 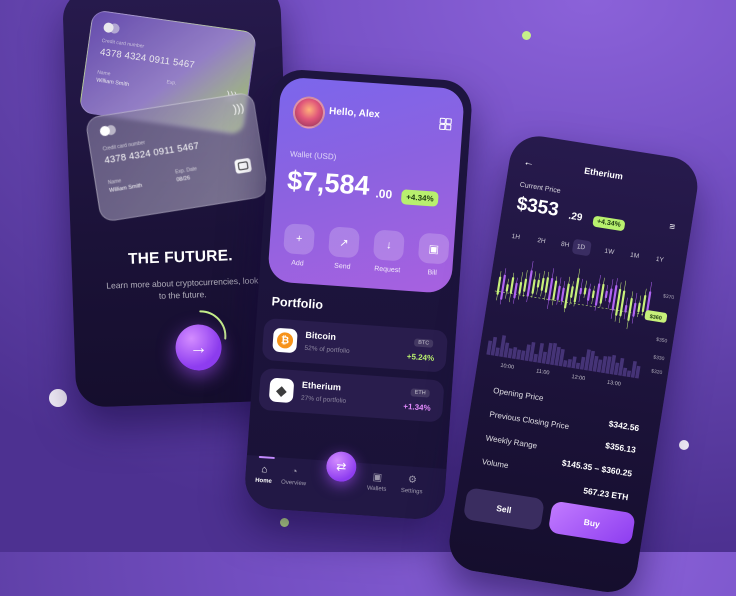 What do you see at coordinates (445, 124) in the screenshot?
I see `grid-icon` at bounding box center [445, 124].